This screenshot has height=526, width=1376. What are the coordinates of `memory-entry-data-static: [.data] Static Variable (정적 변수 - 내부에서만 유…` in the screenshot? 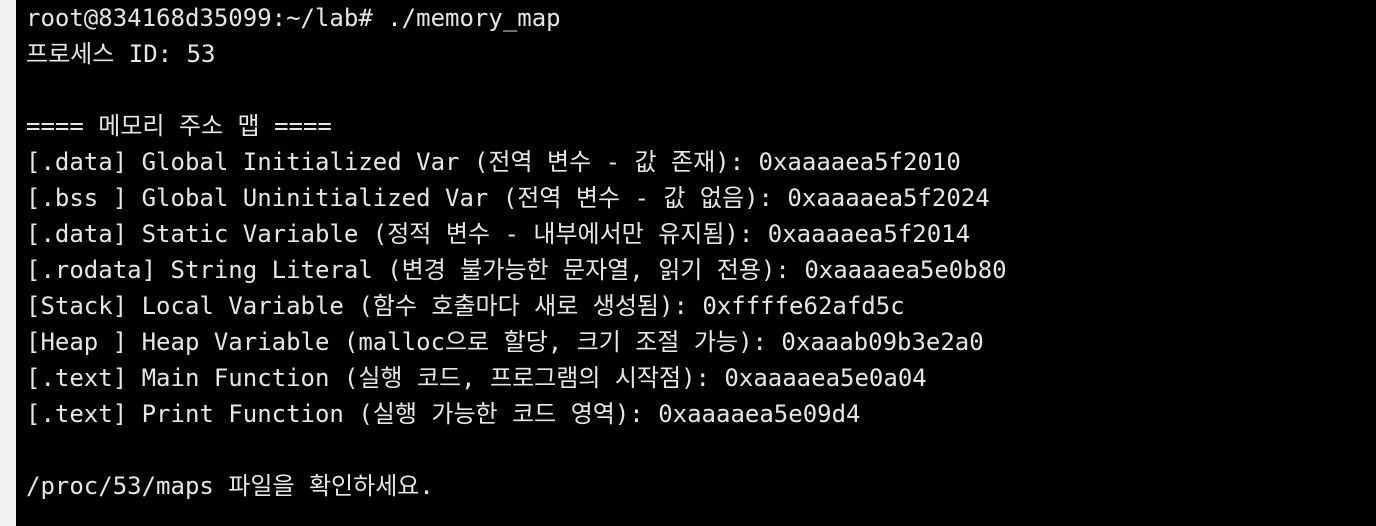 It's located at (498, 234).